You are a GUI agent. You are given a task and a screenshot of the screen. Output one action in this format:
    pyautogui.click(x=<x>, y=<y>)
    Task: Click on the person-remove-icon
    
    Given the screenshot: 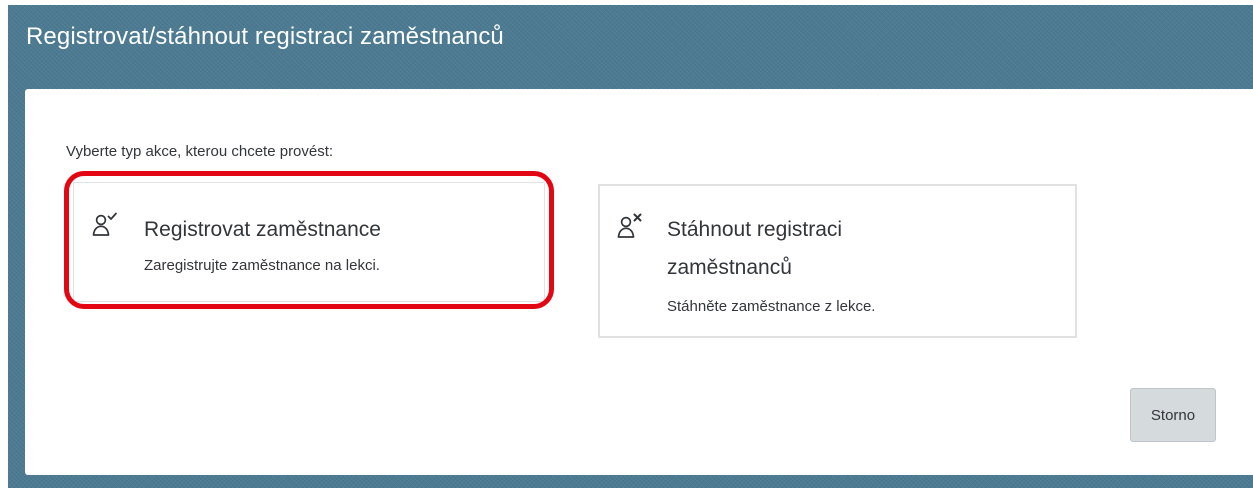 What is the action you would take?
    pyautogui.click(x=629, y=225)
    